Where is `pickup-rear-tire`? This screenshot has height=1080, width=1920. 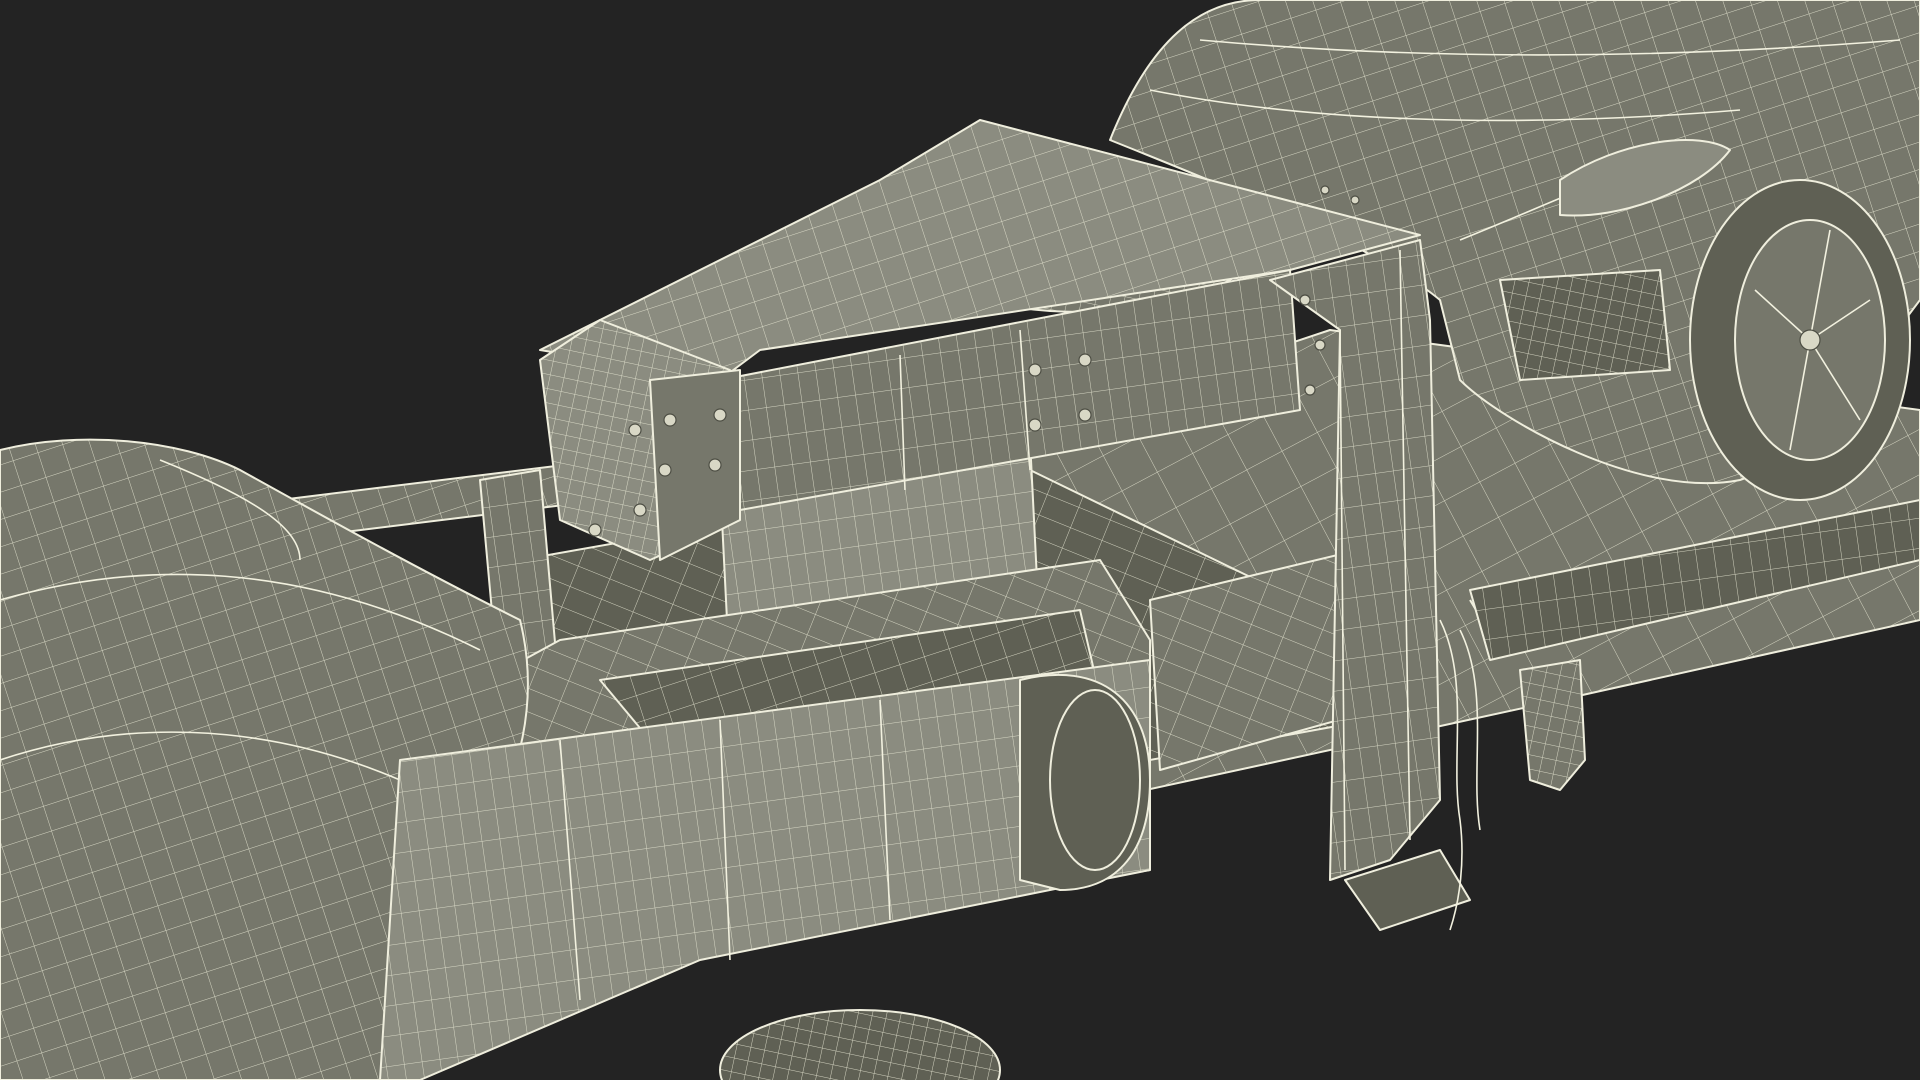 pickup-rear-tire is located at coordinates (860, 1044).